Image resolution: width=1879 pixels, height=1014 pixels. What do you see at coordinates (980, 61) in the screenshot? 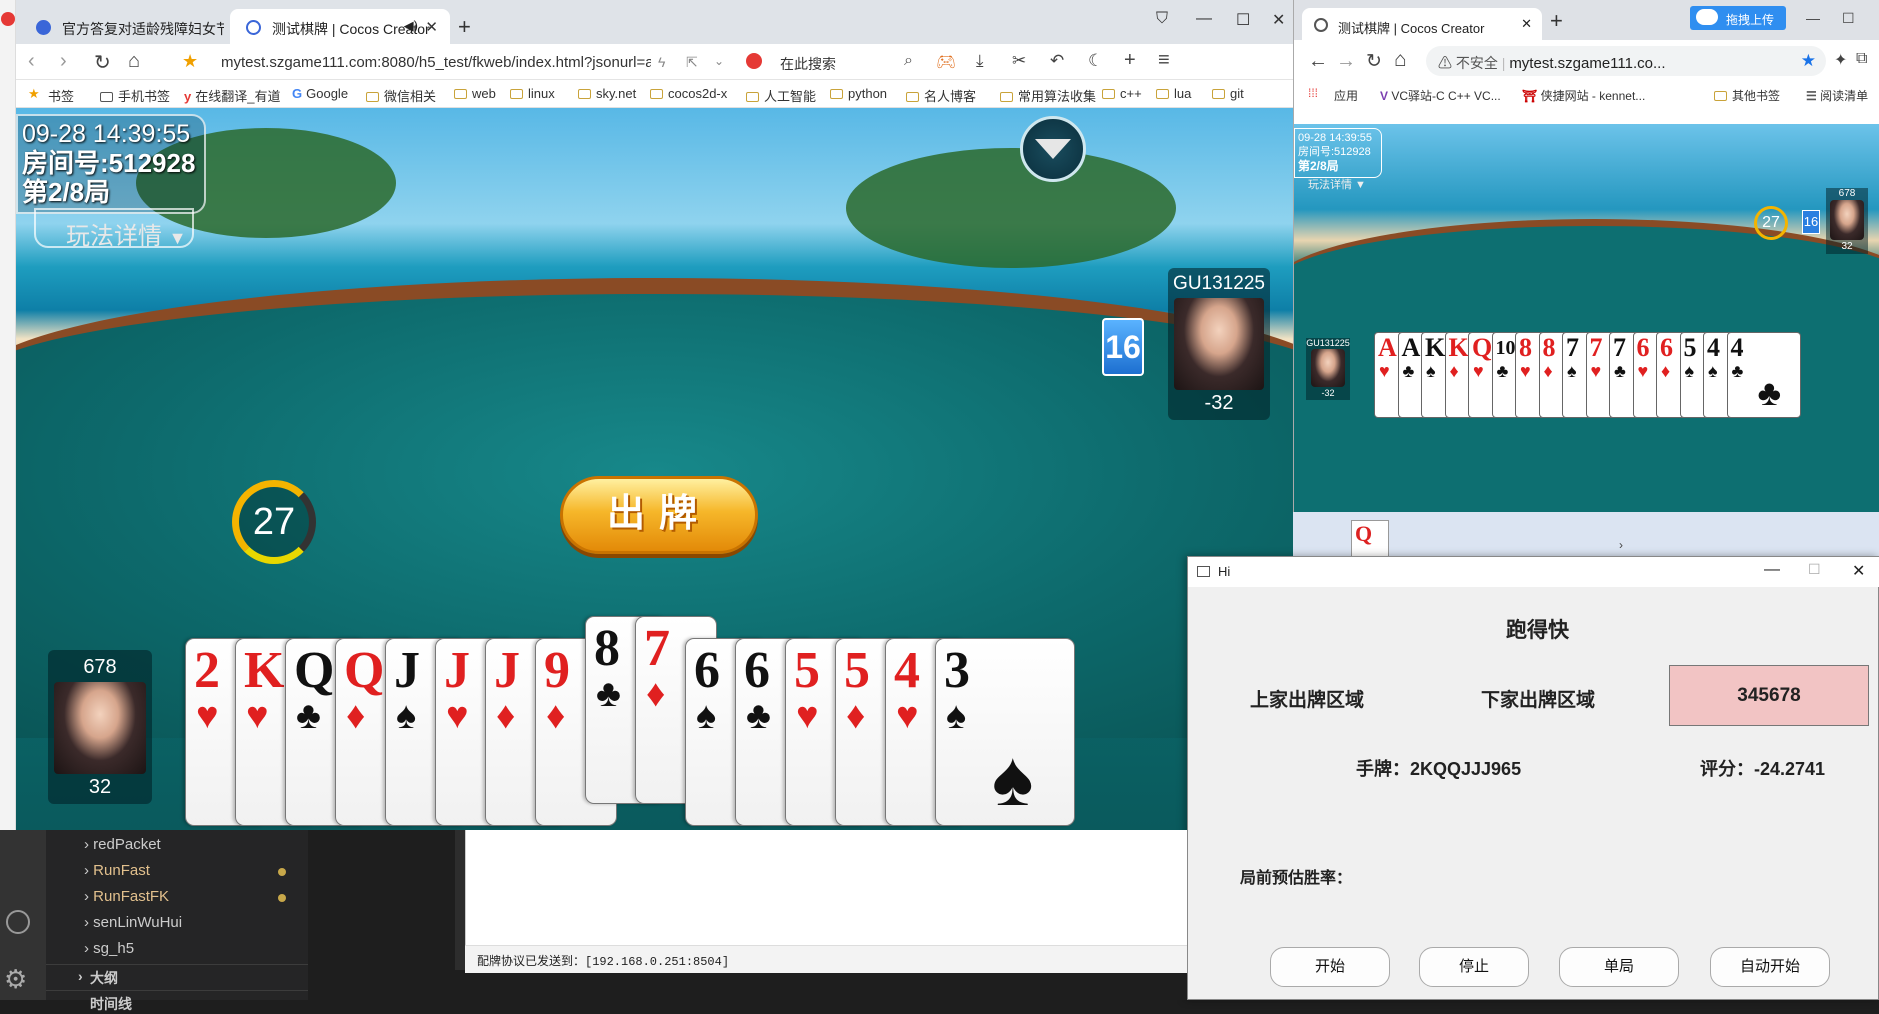
I see `download-icon: ⤓` at bounding box center [980, 61].